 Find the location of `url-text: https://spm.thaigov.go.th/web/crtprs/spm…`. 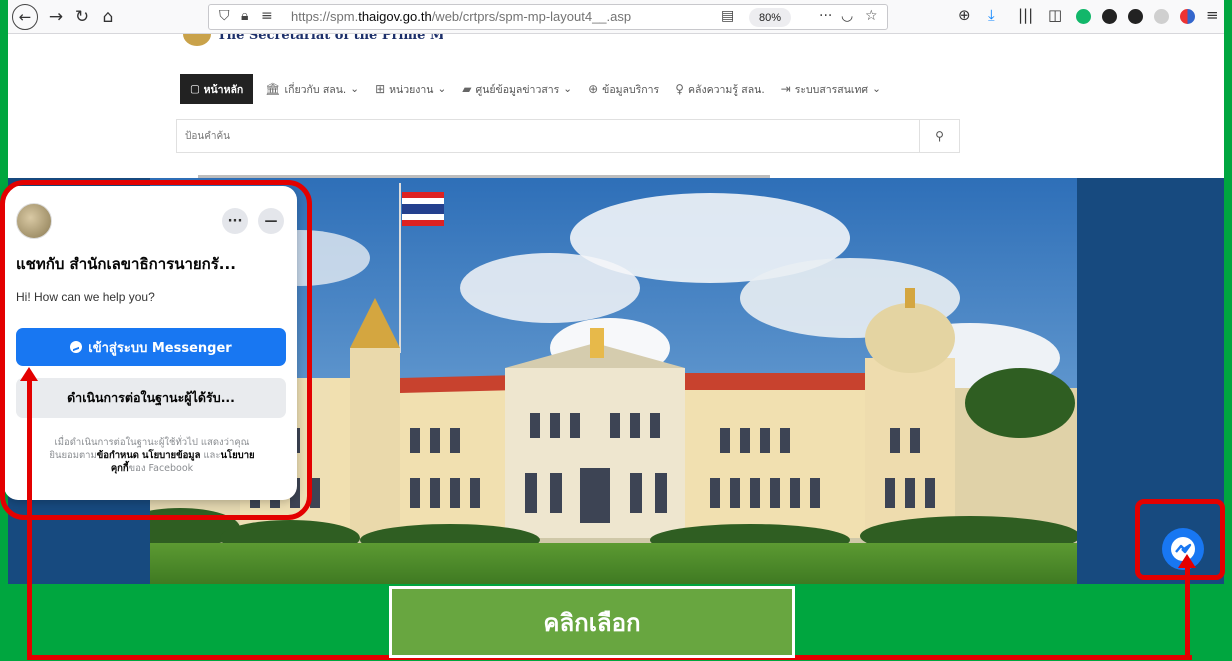

url-text: https://spm.thaigov.go.th/web/crtprs/spm… is located at coordinates (461, 16).